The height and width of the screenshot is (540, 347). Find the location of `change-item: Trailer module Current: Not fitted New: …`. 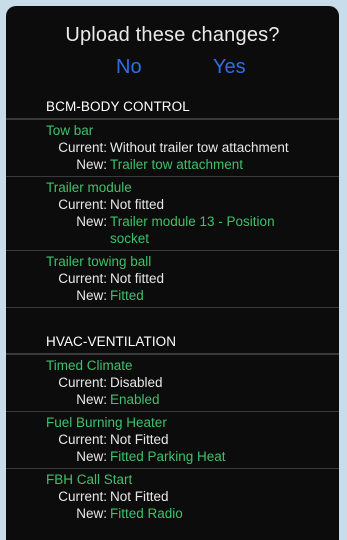

change-item: Trailer module Current: Not fitted New: … is located at coordinates (172, 213).